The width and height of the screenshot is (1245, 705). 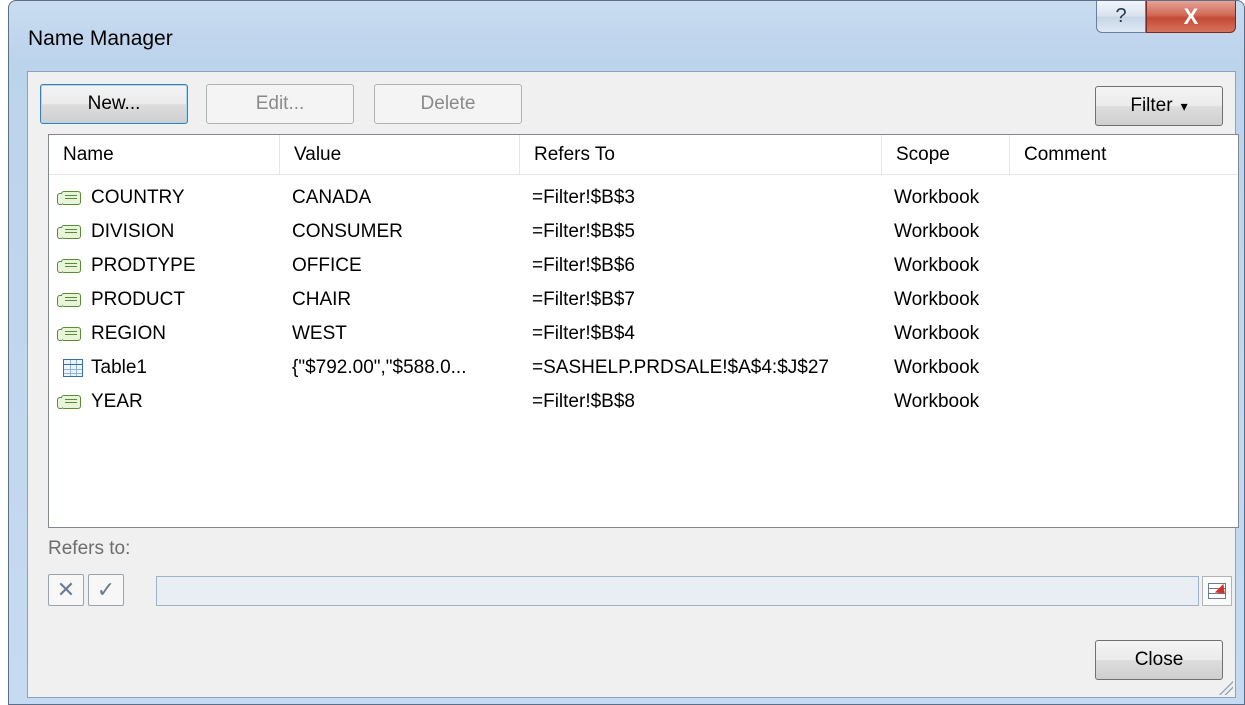 I want to click on row-value: CONSUMER, so click(x=347, y=231).